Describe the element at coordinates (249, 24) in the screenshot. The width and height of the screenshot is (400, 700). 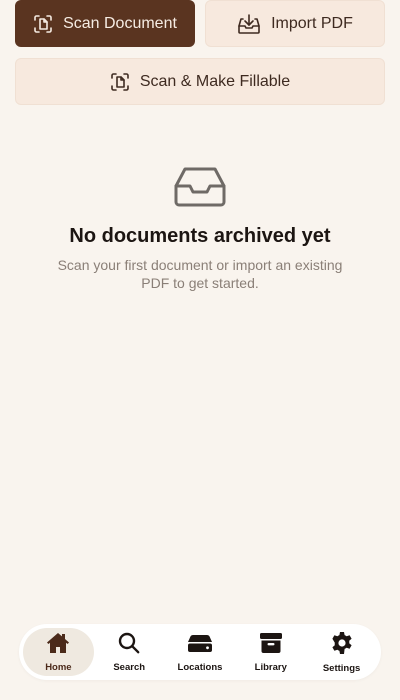
I see `tray-download-icon` at that location.